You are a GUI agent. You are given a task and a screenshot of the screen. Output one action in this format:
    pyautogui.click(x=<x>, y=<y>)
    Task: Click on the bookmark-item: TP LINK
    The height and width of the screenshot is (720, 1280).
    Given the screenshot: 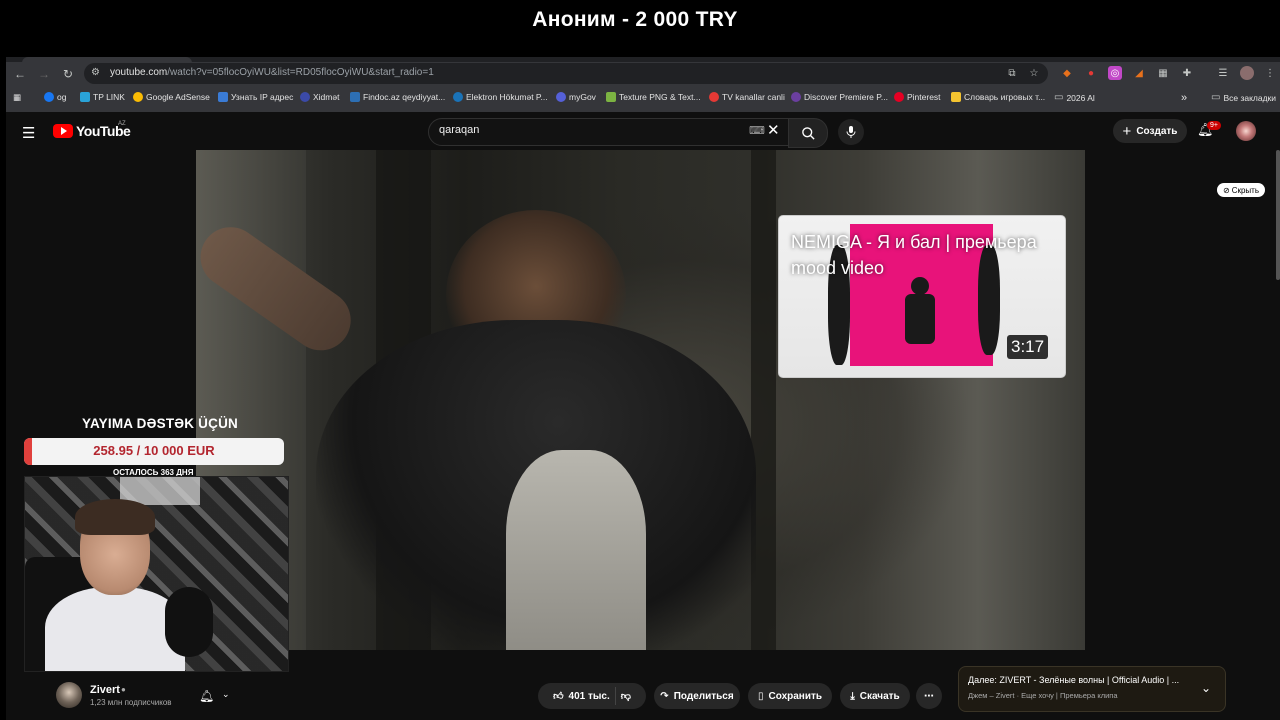 What is the action you would take?
    pyautogui.click(x=102, y=97)
    